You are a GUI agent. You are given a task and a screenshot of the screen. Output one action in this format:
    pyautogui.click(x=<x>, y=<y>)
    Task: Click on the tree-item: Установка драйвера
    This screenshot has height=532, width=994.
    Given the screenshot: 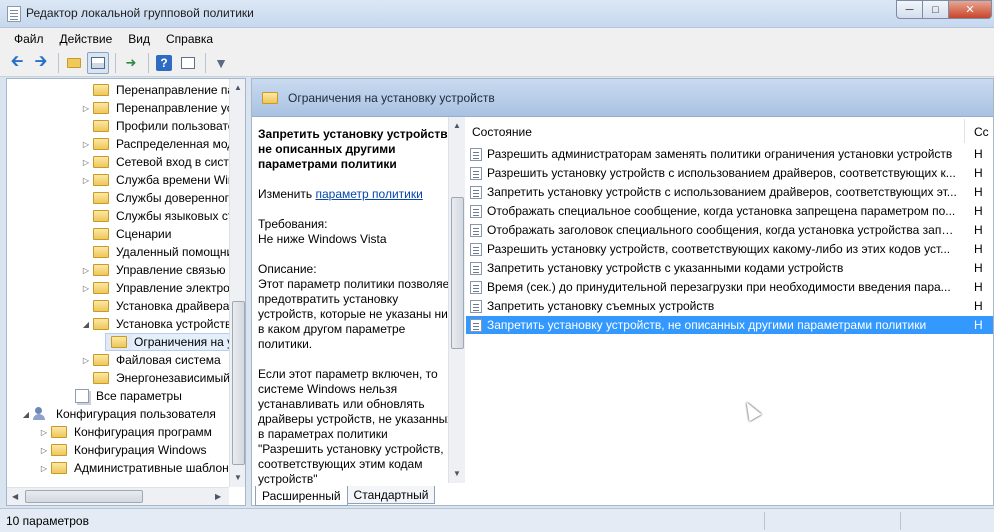 What is the action you would take?
    pyautogui.click(x=156, y=306)
    